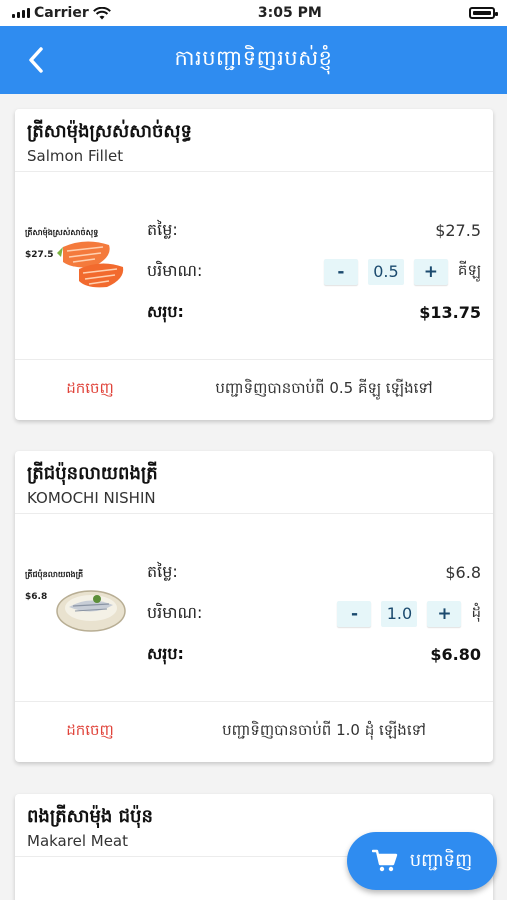  I want to click on minimum-order-note: បញ្ជាទិញបានចាប់ពី 0.5 គីឡូ ឡើងទៅ, so click(324, 388).